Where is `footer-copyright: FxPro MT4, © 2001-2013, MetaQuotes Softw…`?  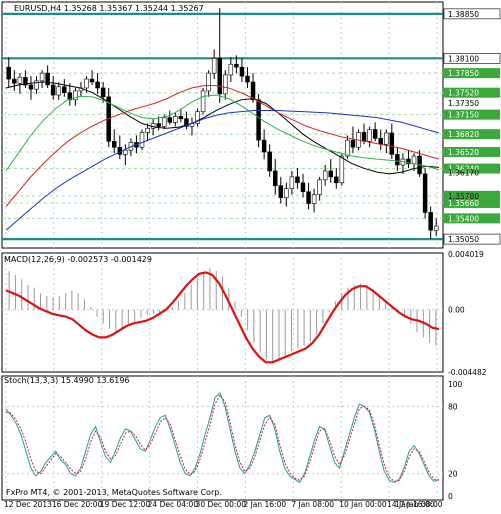 footer-copyright: FxPro MT4, © 2001-2013, MetaQuotes Softw… is located at coordinates (114, 492).